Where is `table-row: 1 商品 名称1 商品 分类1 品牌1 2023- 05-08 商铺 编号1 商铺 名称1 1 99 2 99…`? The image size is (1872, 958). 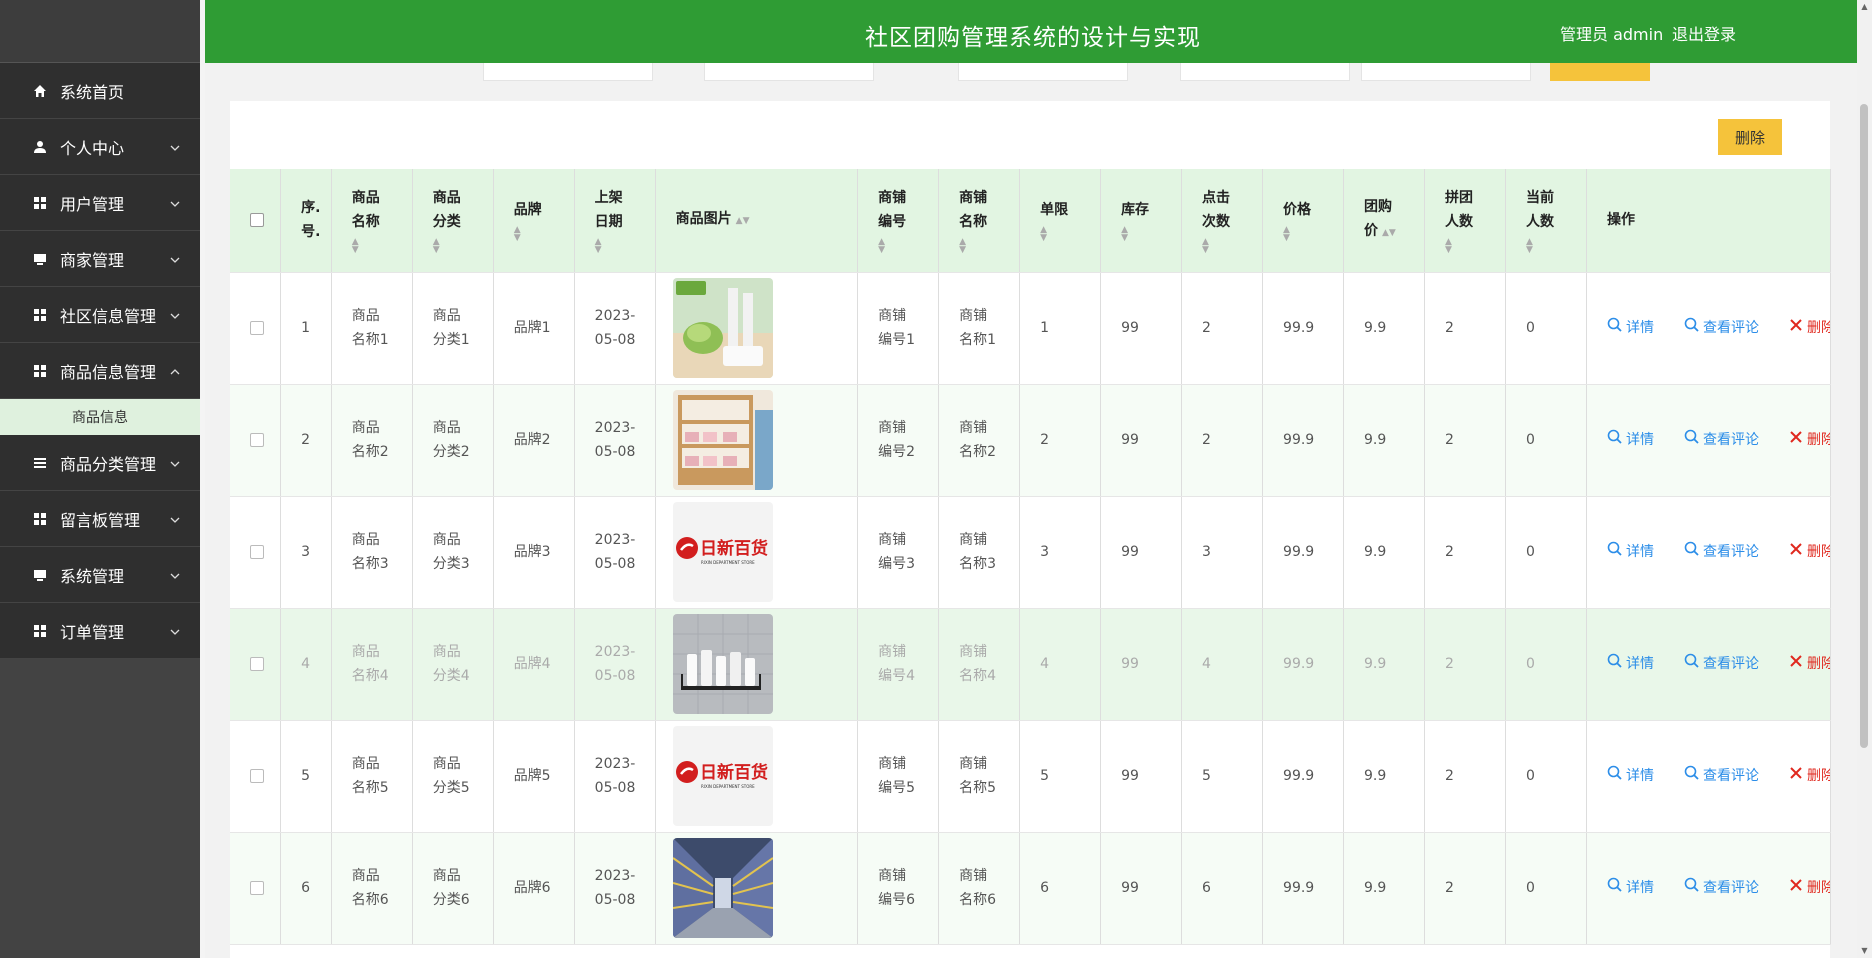 table-row: 1 商品 名称1 商品 分类1 品牌1 2023- 05-08 商铺 编号1 商铺 名称1 1 99 2 99… is located at coordinates (1031, 328).